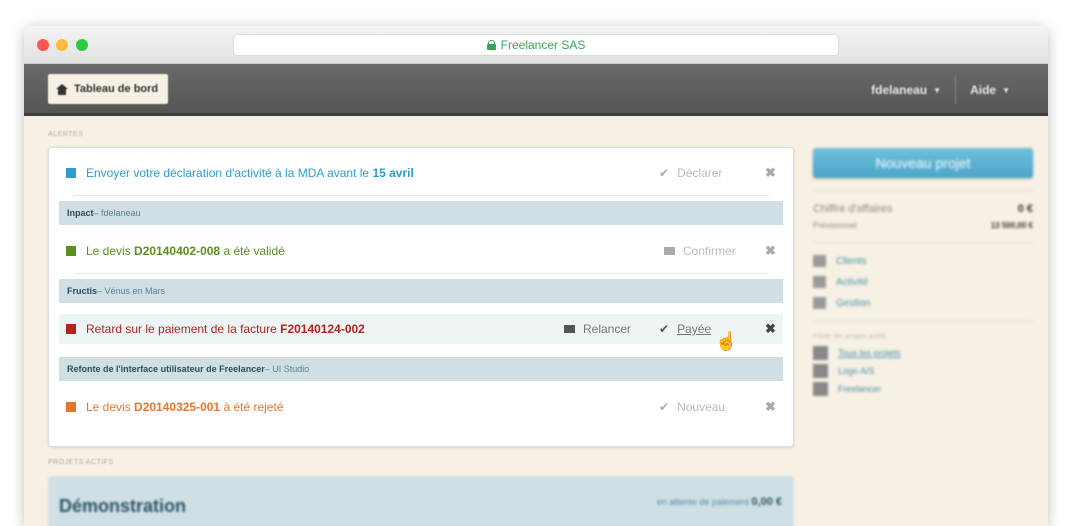 The width and height of the screenshot is (1072, 526). I want to click on sidebar-item-clients: Clients, so click(923, 261).